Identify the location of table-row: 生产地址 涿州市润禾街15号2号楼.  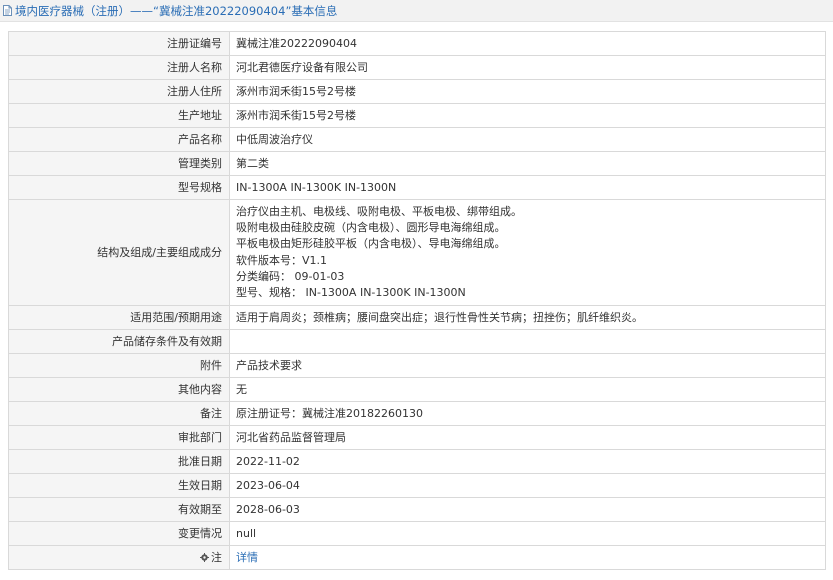
(417, 115).